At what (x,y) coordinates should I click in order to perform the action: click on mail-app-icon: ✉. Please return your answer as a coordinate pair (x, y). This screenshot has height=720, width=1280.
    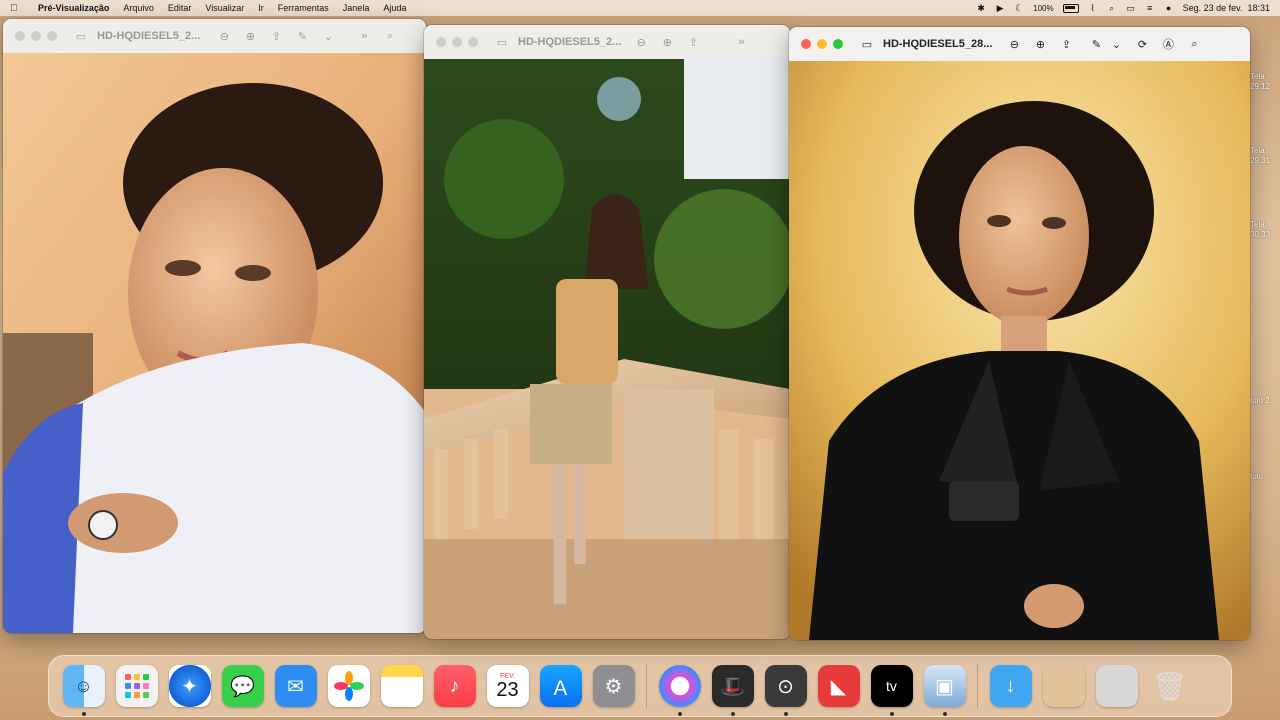
    Looking at the image, I should click on (295, 686).